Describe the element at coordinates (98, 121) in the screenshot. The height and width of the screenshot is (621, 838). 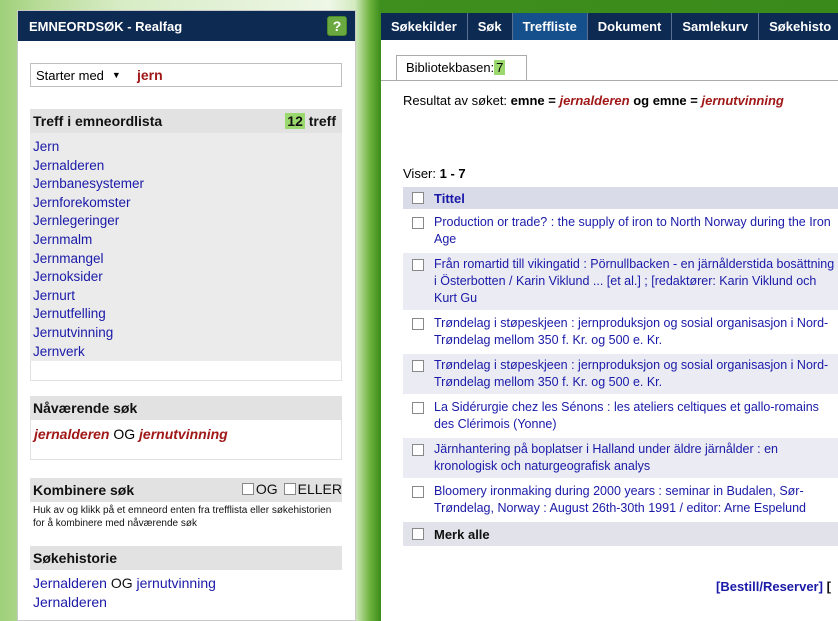
I see `hits-title: Treff i emneordlista` at that location.